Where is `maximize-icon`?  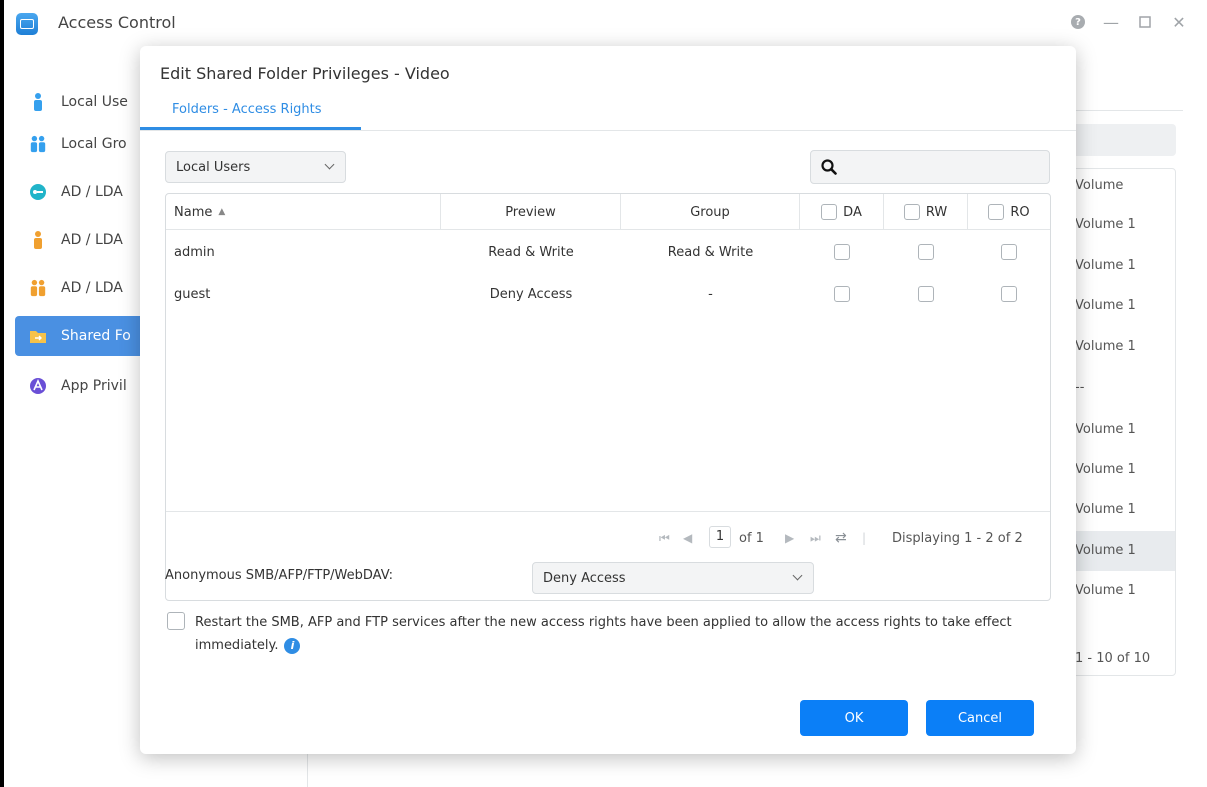
maximize-icon is located at coordinates (1145, 22).